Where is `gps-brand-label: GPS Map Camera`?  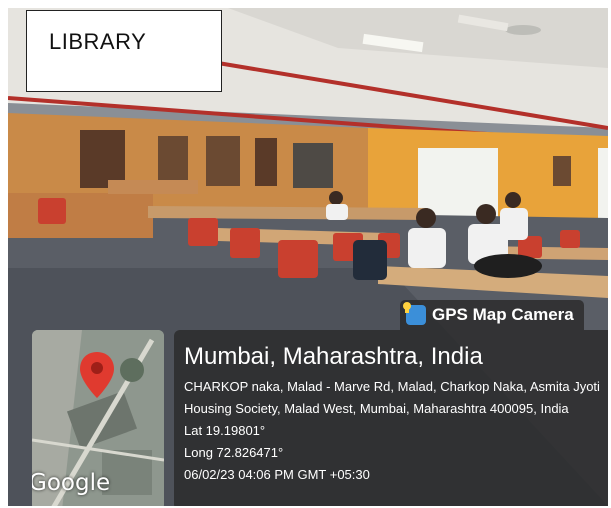
gps-brand-label: GPS Map Camera is located at coordinates (503, 314).